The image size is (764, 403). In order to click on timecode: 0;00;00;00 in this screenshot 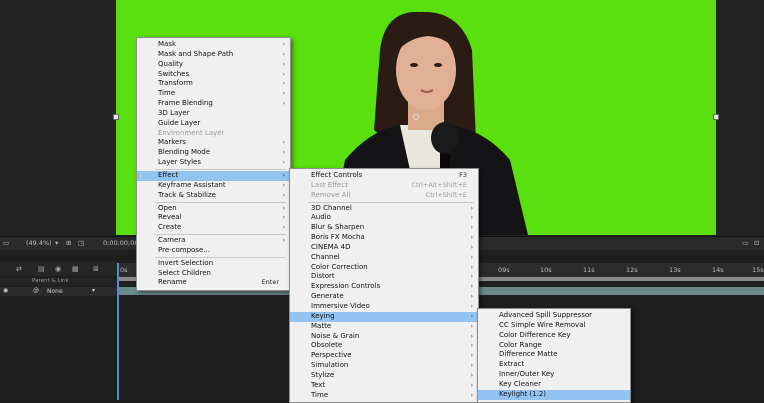, I will do `click(121, 243)`.